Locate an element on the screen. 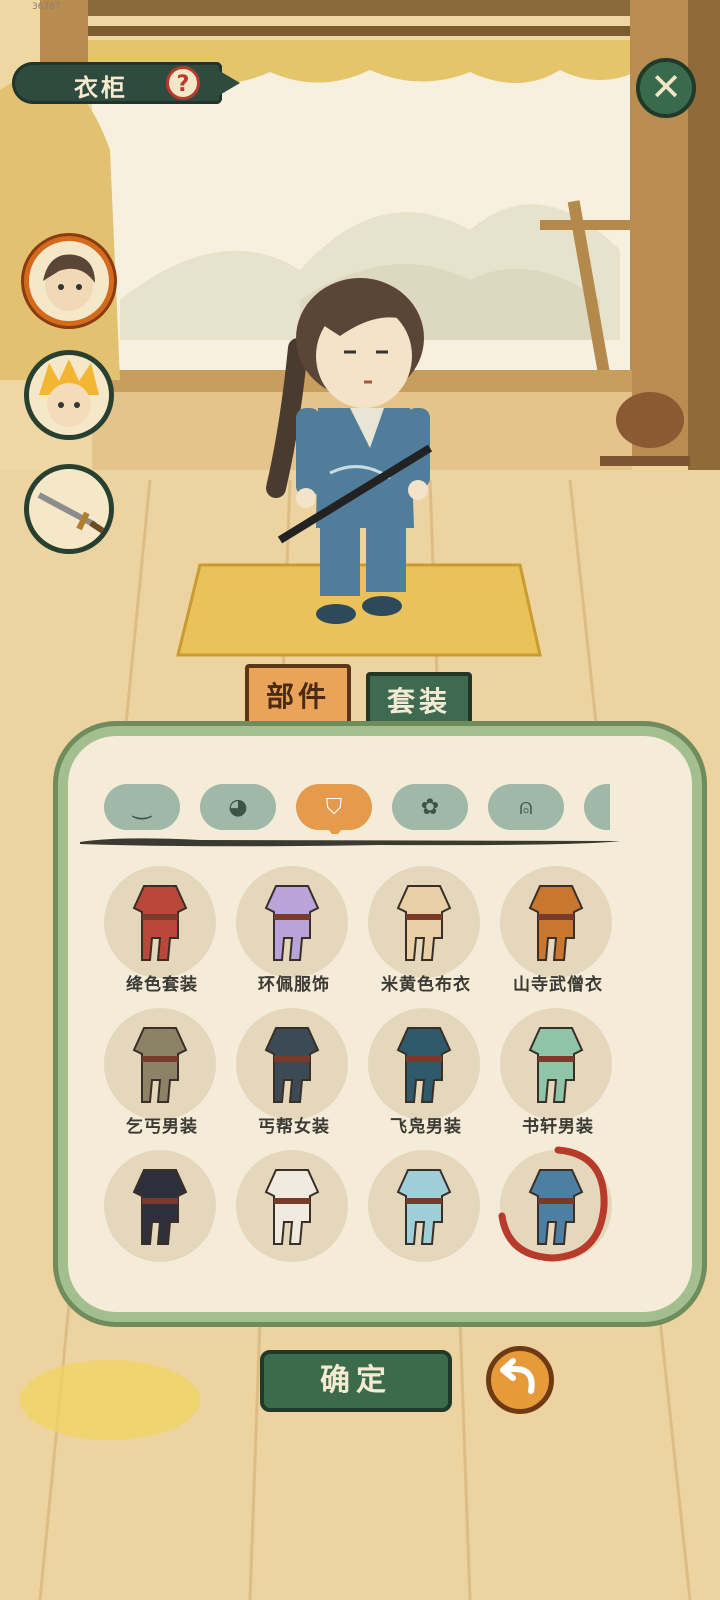  outfit-item: 绛色套装 is located at coordinates (162, 931).